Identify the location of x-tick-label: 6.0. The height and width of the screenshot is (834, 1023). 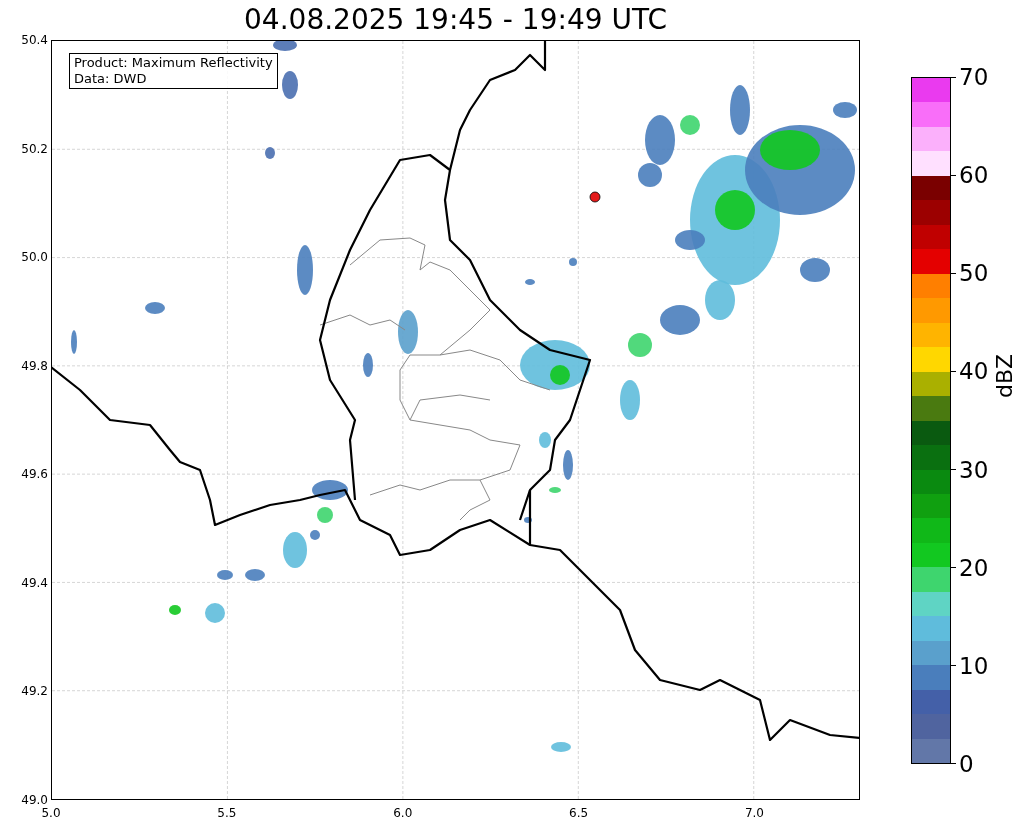
(403, 813).